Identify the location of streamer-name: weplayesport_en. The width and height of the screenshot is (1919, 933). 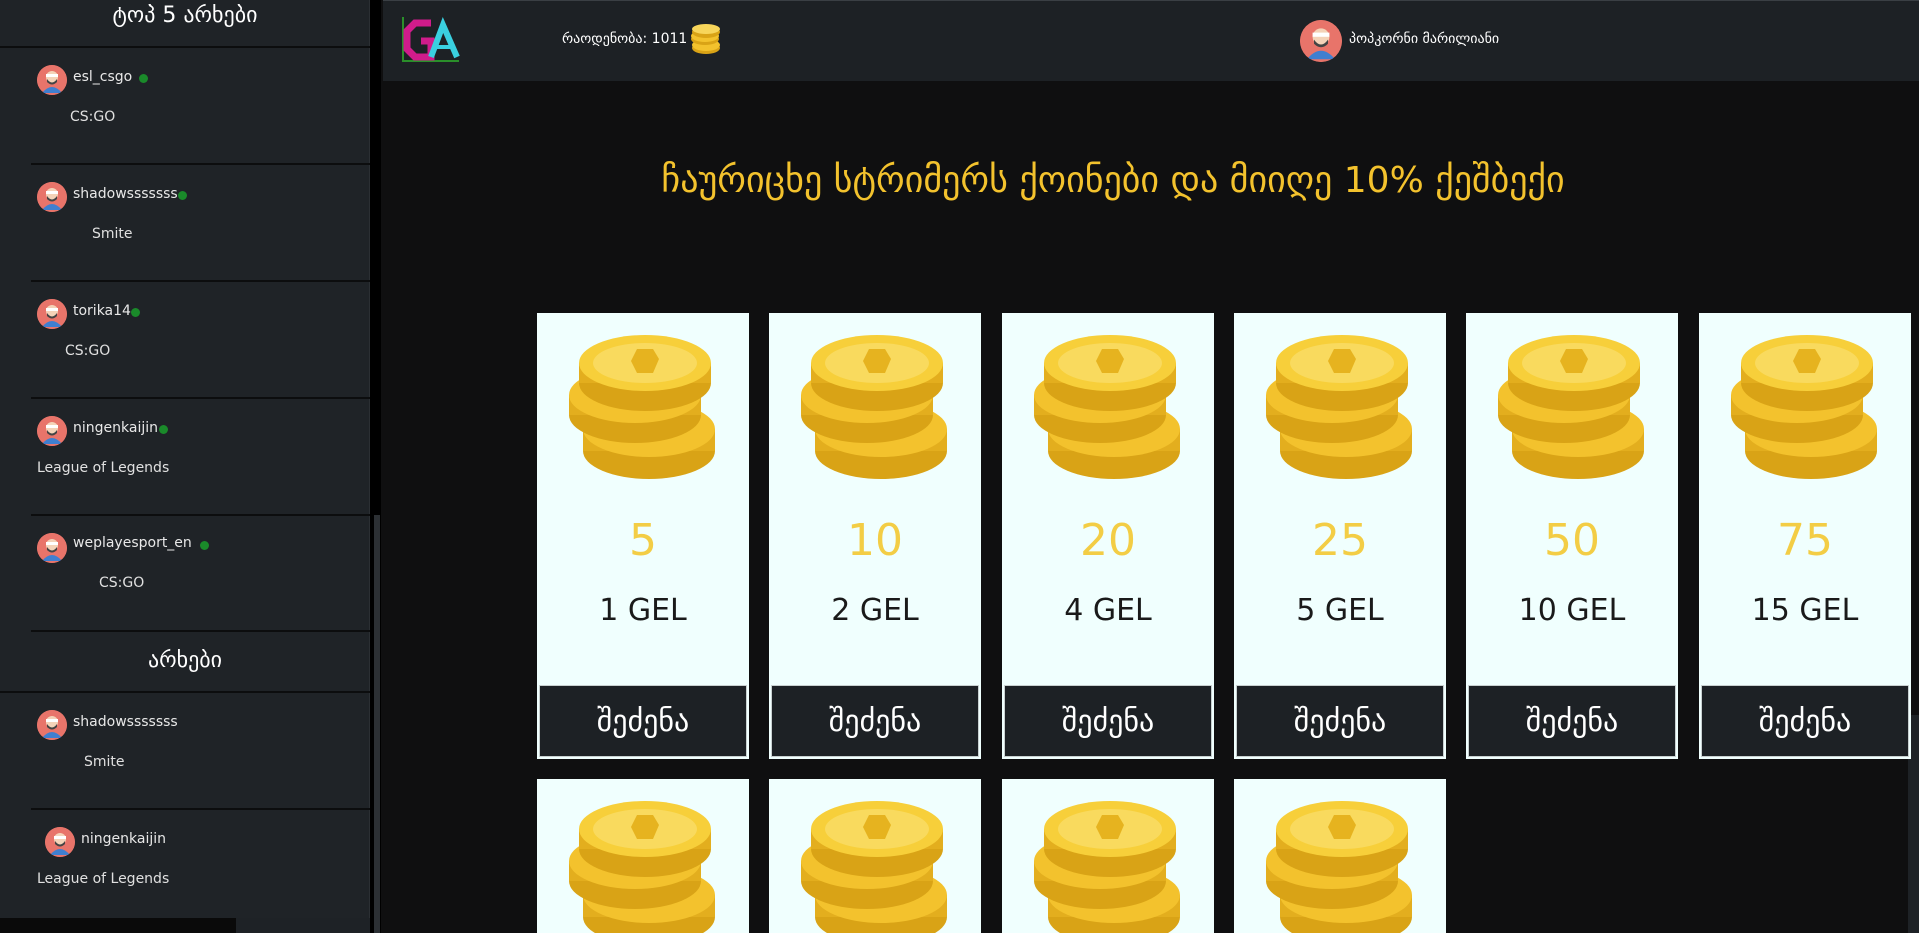
(132, 543).